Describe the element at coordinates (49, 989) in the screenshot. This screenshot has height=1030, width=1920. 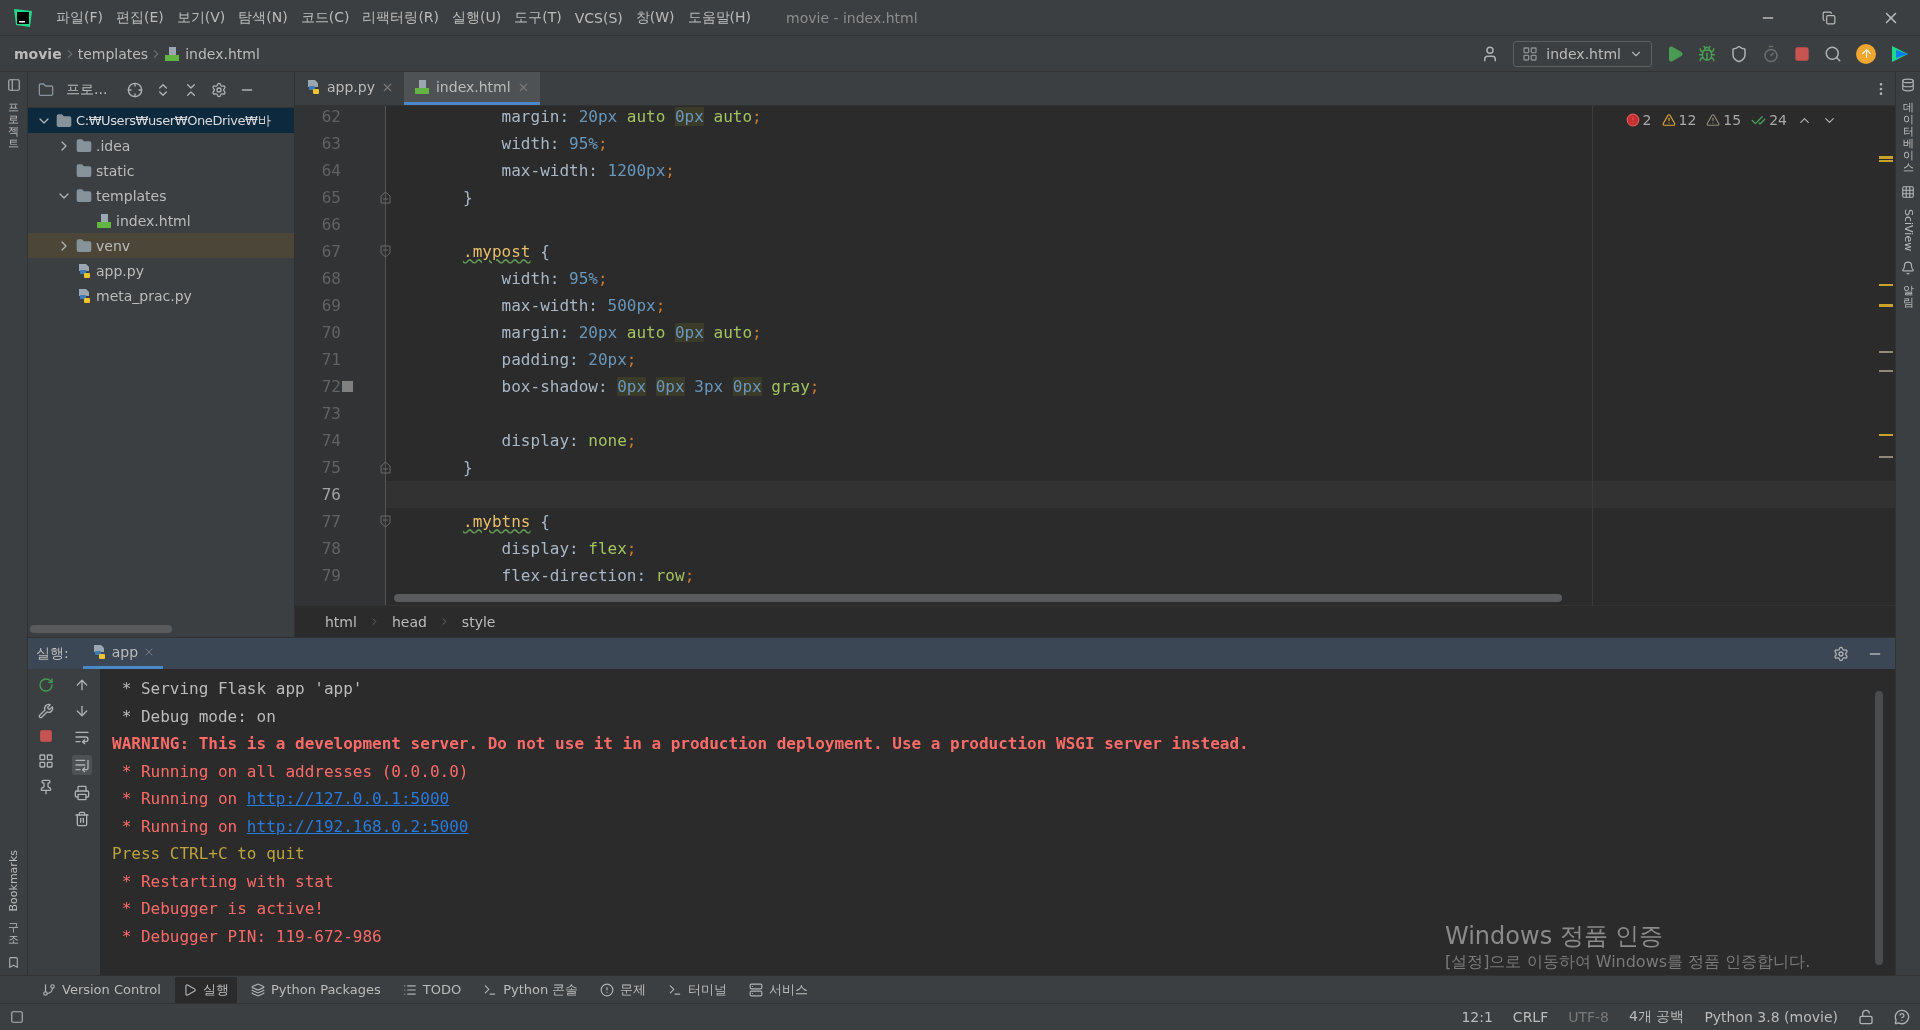
I see `branch-icon` at that location.